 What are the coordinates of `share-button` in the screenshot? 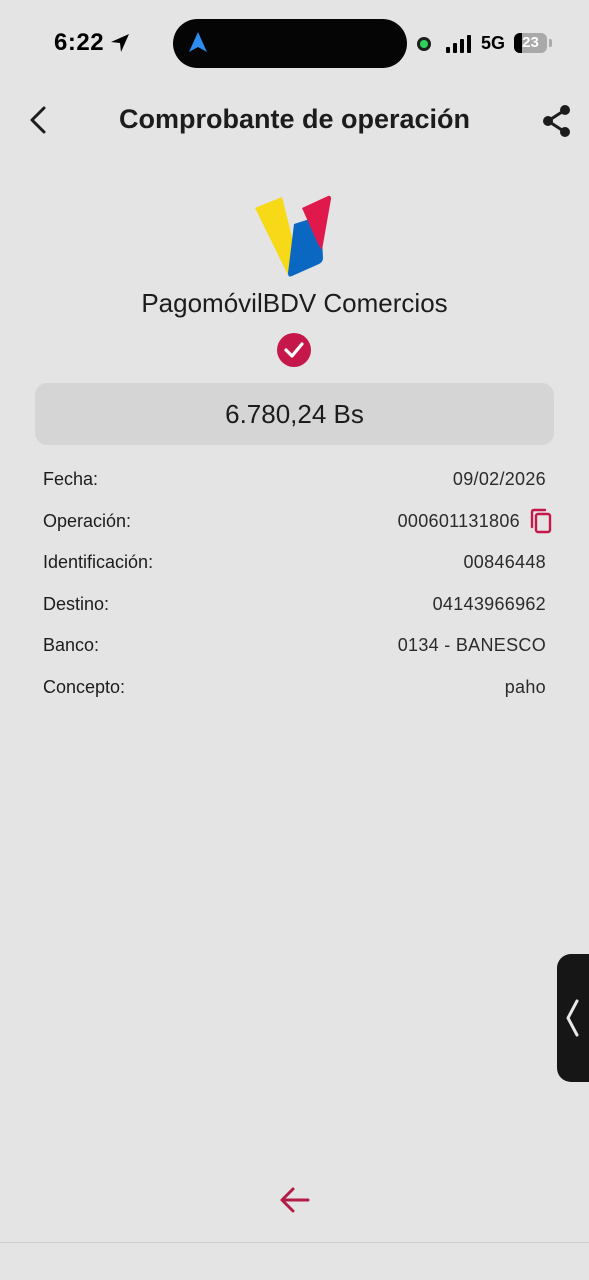 It's located at (557, 121).